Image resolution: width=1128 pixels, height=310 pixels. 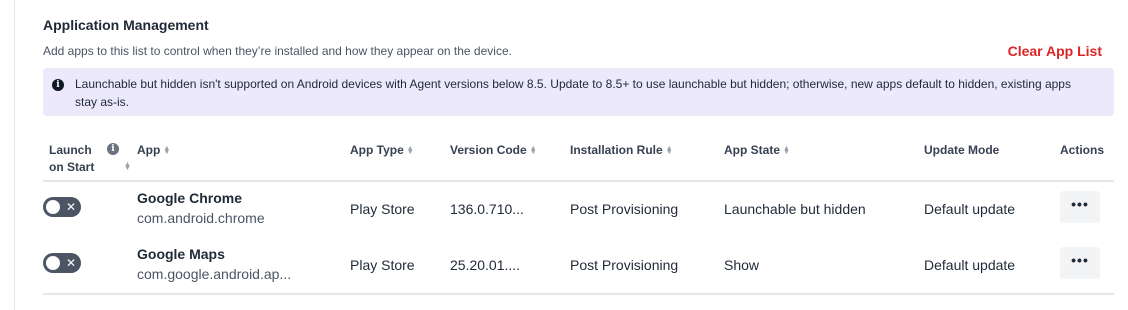 What do you see at coordinates (113, 149) in the screenshot?
I see `launch-info-icon: i` at bounding box center [113, 149].